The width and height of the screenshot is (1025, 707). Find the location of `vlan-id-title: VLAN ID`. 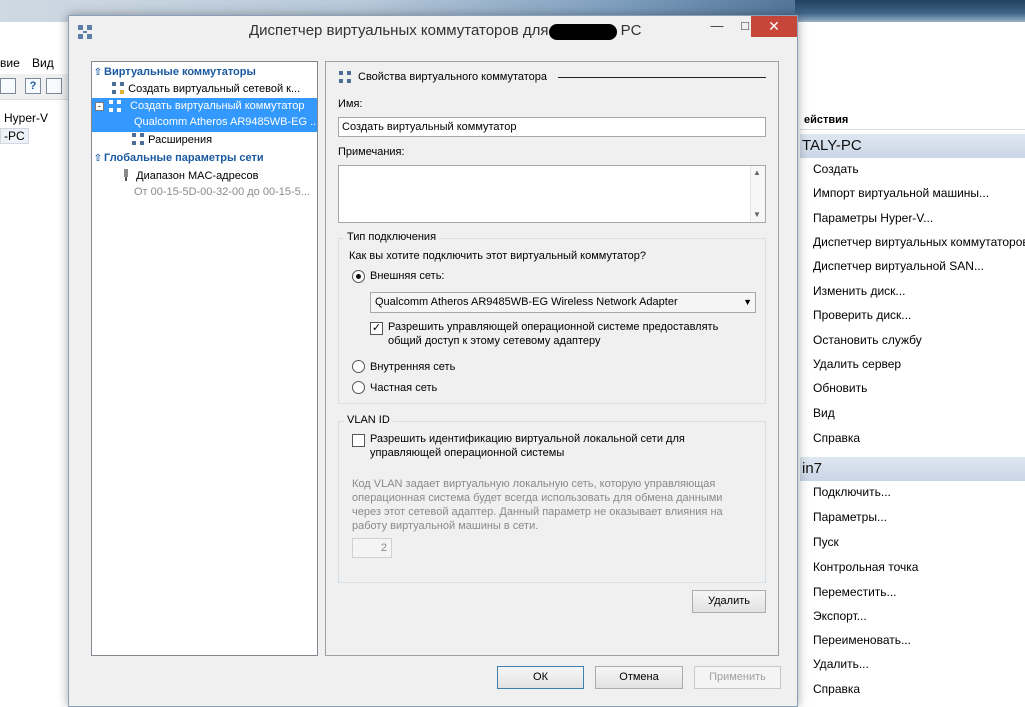

vlan-id-title: VLAN ID is located at coordinates (368, 420).